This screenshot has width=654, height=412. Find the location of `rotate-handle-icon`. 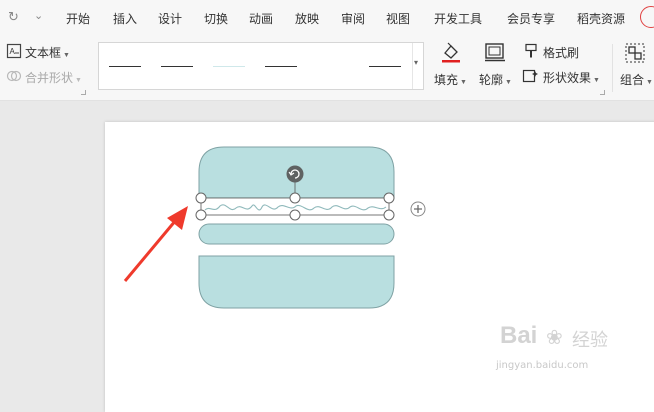

rotate-handle-icon is located at coordinates (295, 174).